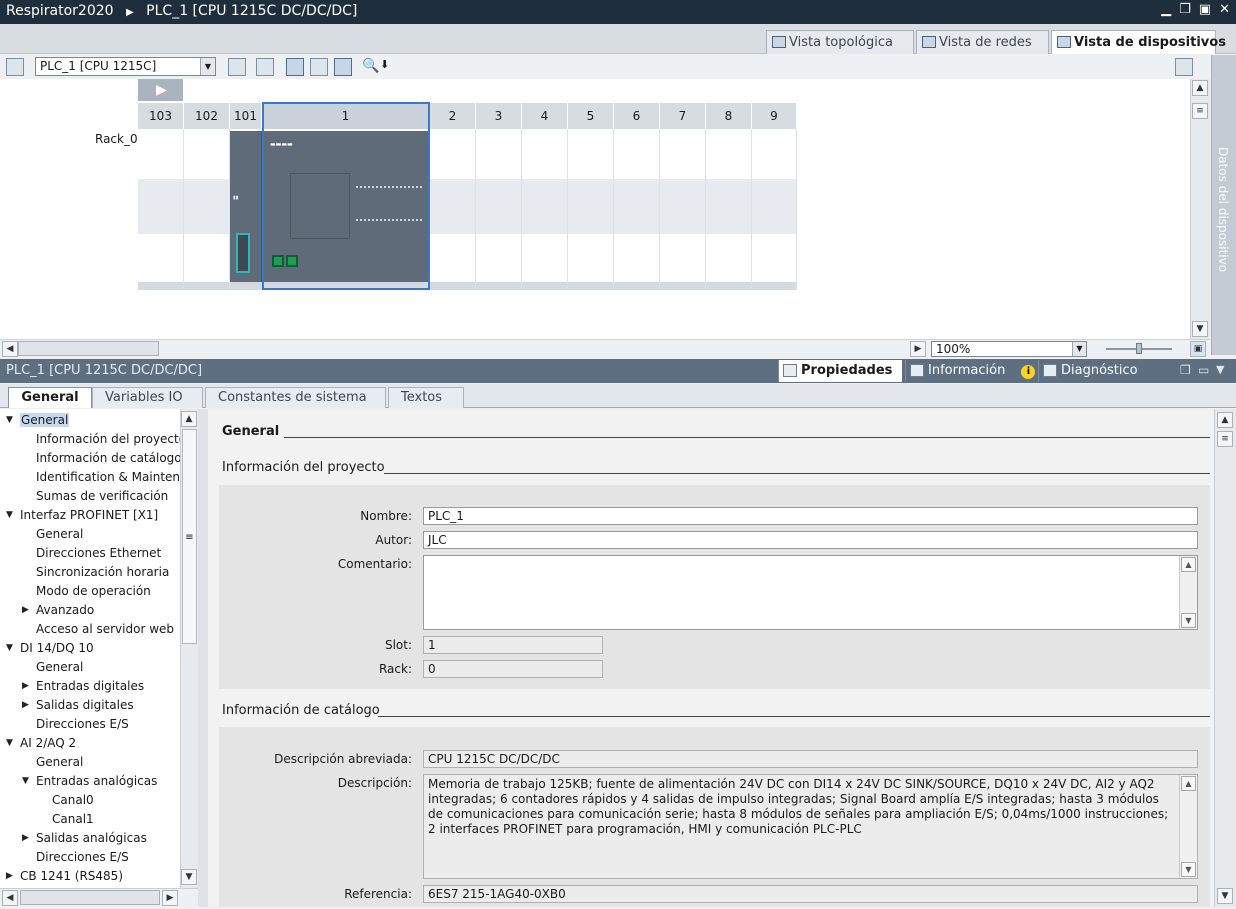 This screenshot has width=1236, height=909. I want to click on slot-header: 102, so click(207, 116).